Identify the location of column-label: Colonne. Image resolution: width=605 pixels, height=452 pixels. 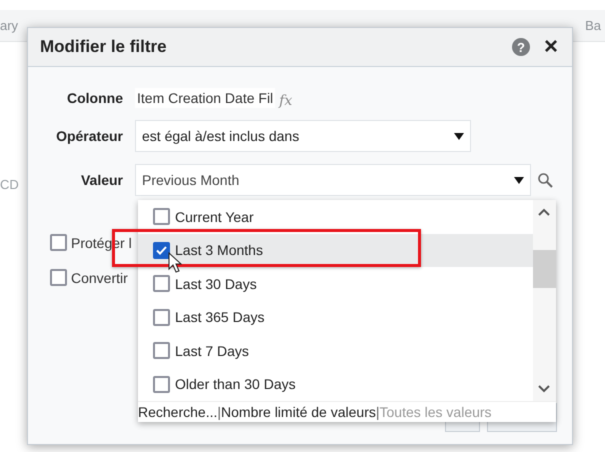
(94, 98).